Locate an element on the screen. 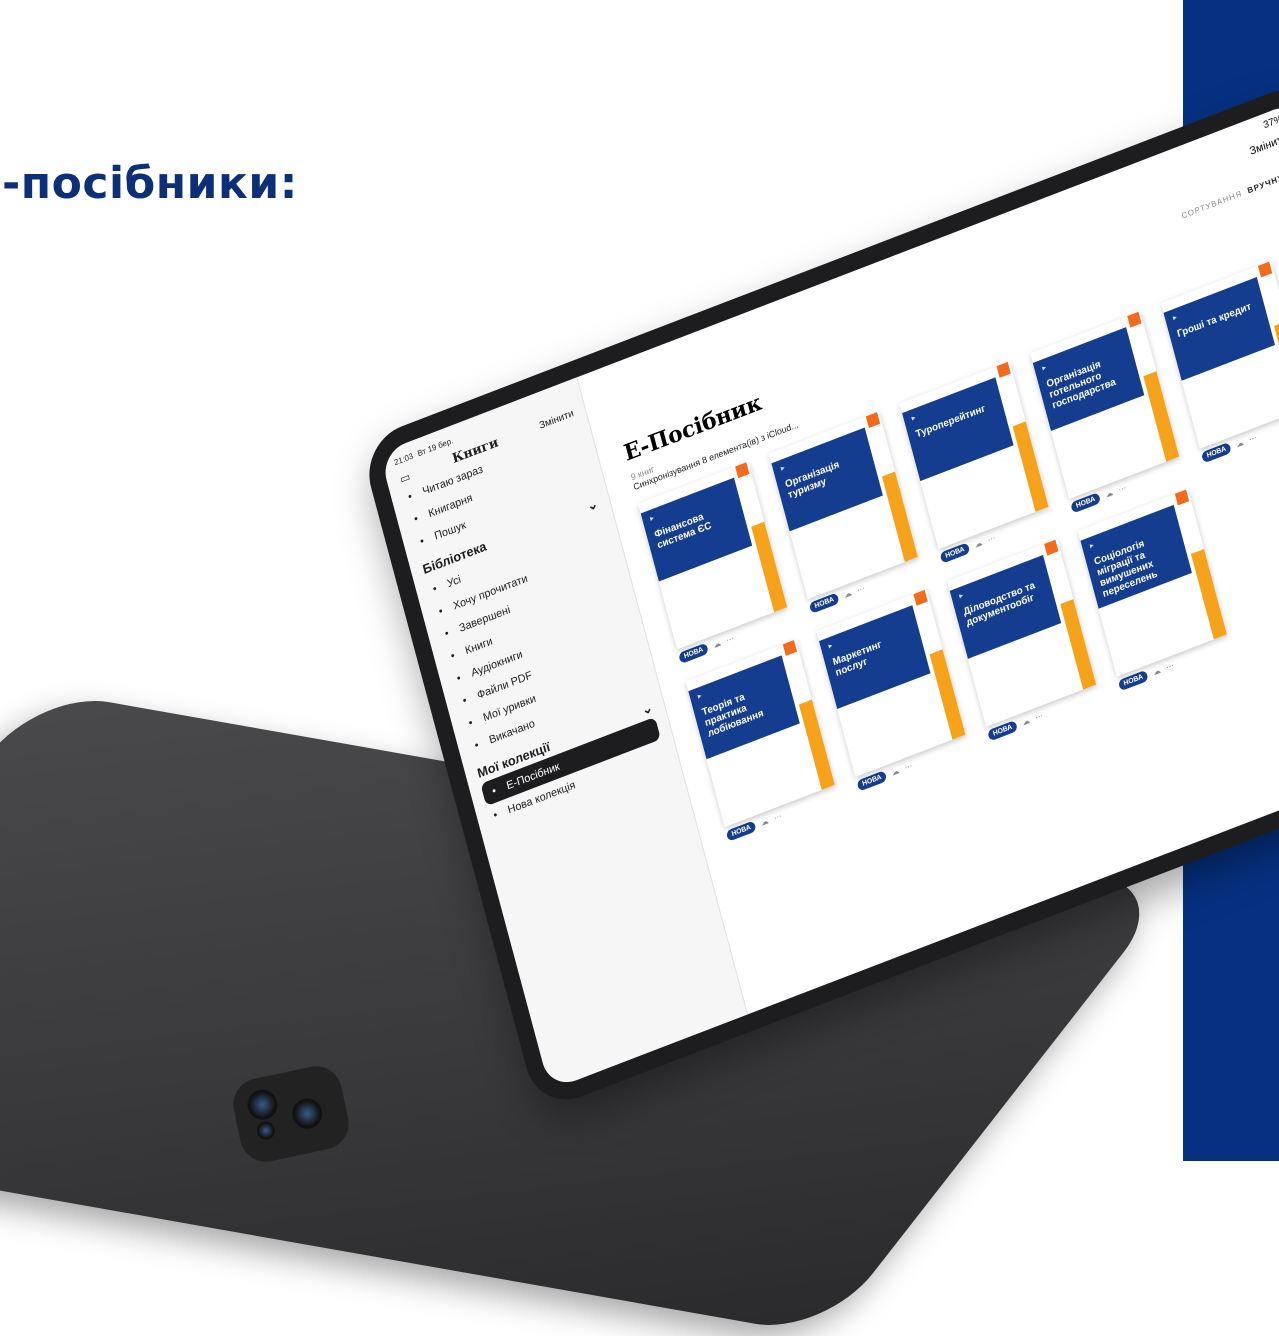  search-icon: • is located at coordinates (422, 541).